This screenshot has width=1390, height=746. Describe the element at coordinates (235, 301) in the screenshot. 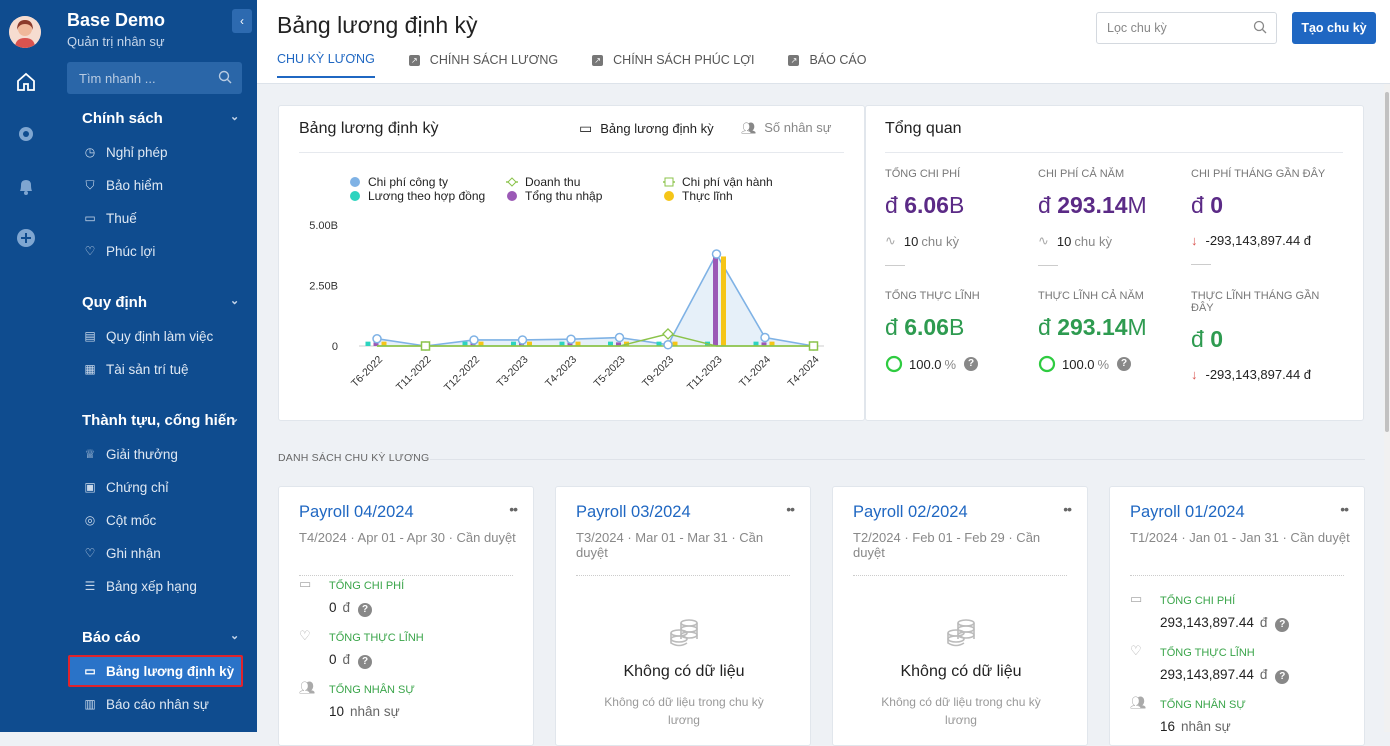

I see `chevron-down-icon: ⌄` at that location.